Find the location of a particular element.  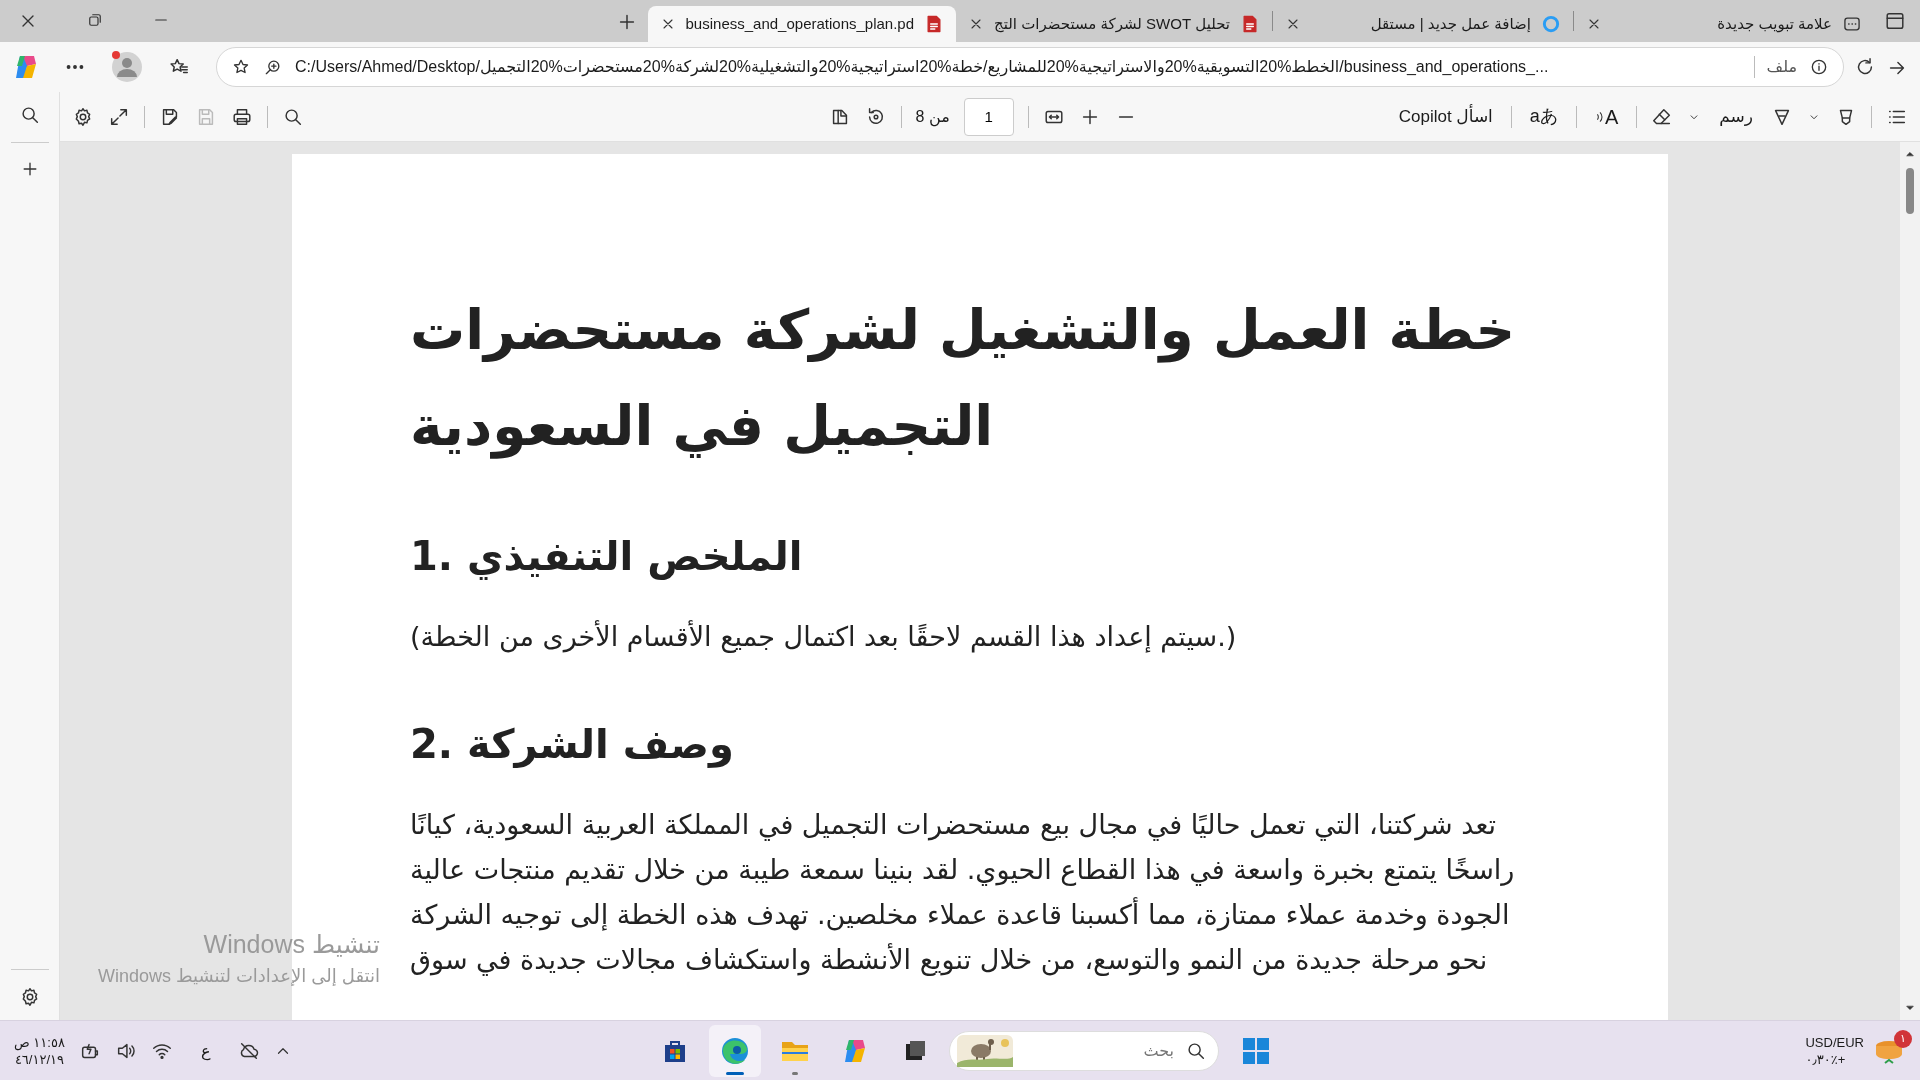

ring-icon is located at coordinates (1551, 24).